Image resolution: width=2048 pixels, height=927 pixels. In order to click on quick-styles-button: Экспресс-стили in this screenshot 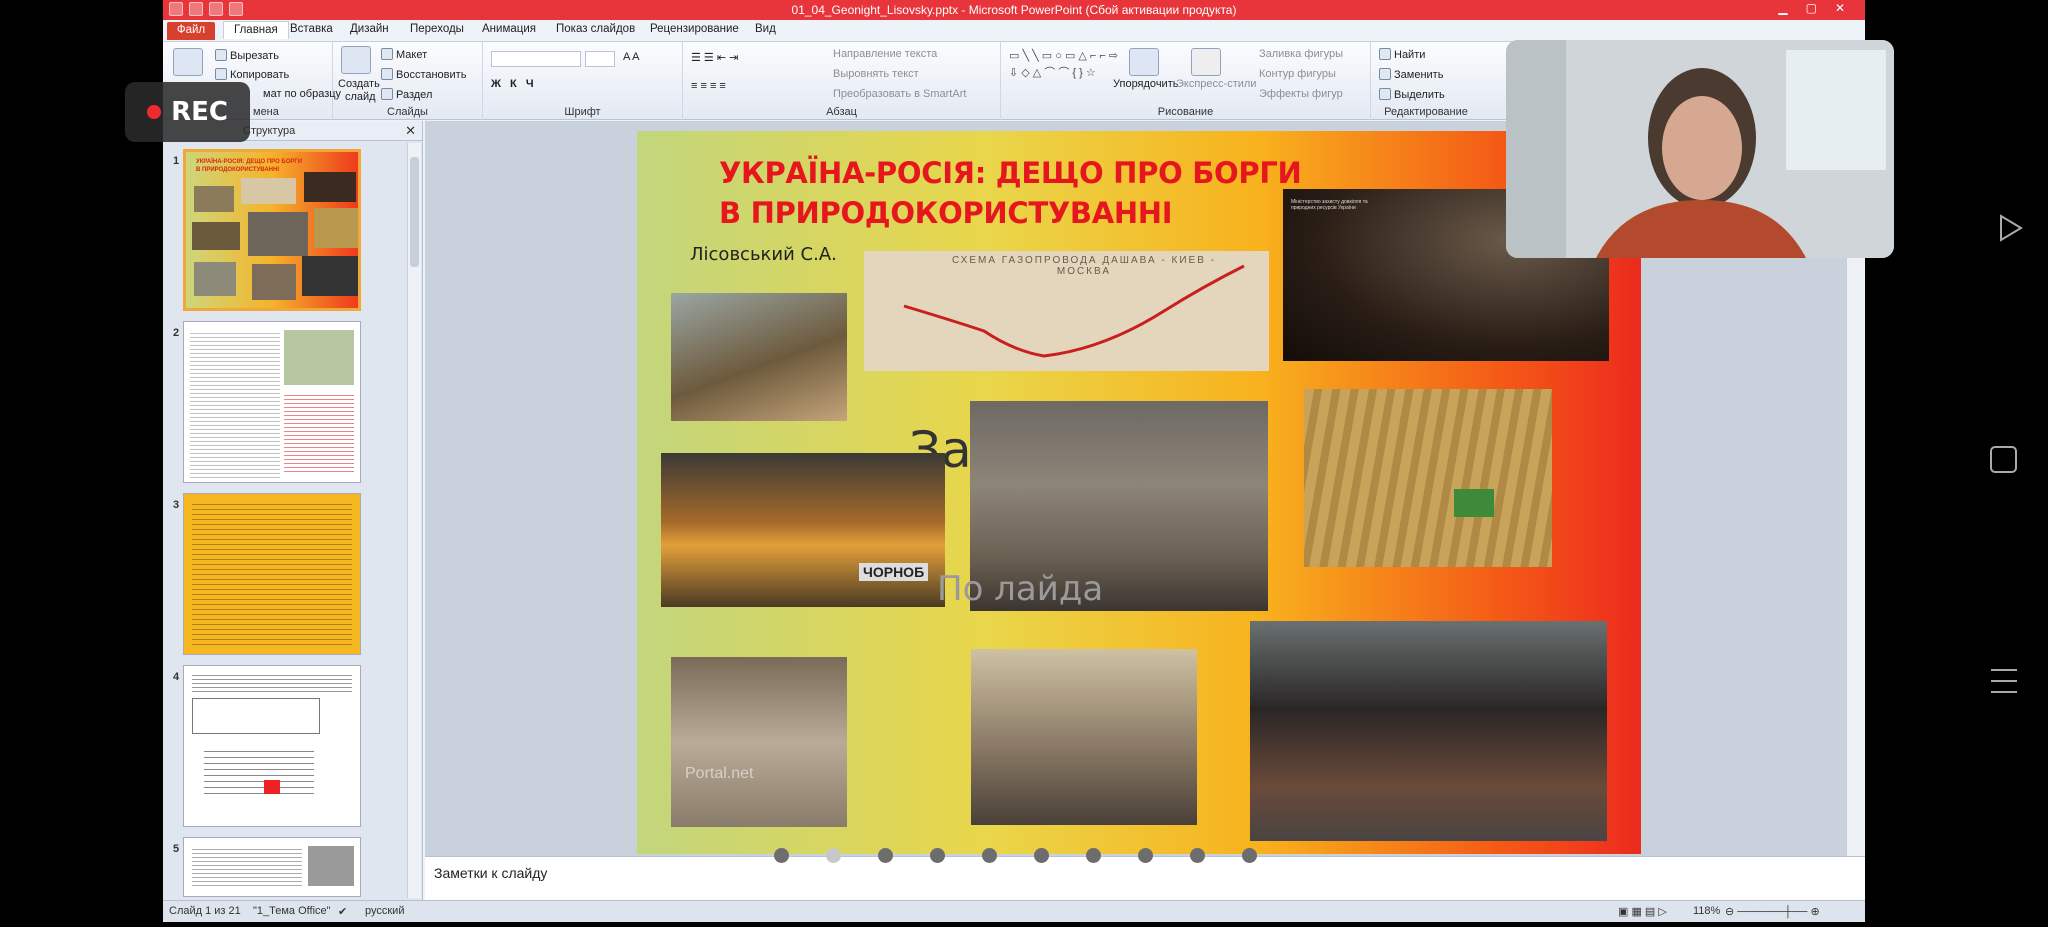, I will do `click(1216, 84)`.